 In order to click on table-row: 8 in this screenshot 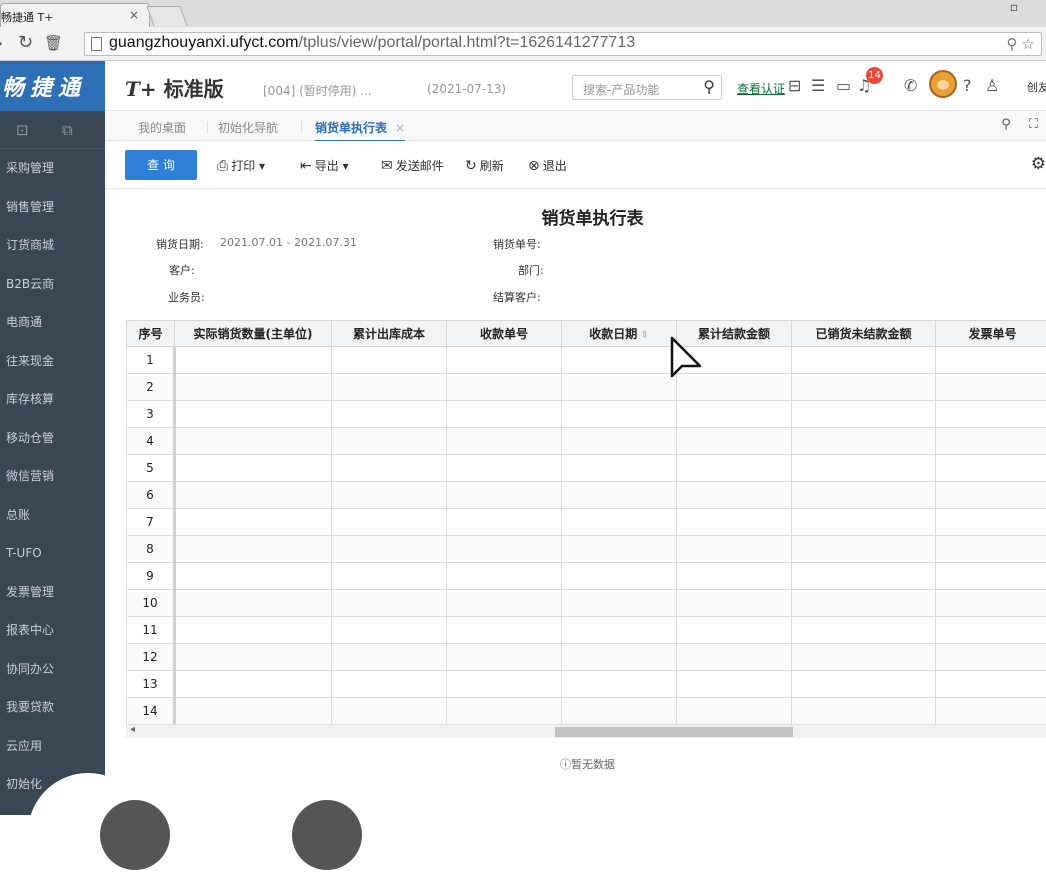, I will do `click(586, 549)`.